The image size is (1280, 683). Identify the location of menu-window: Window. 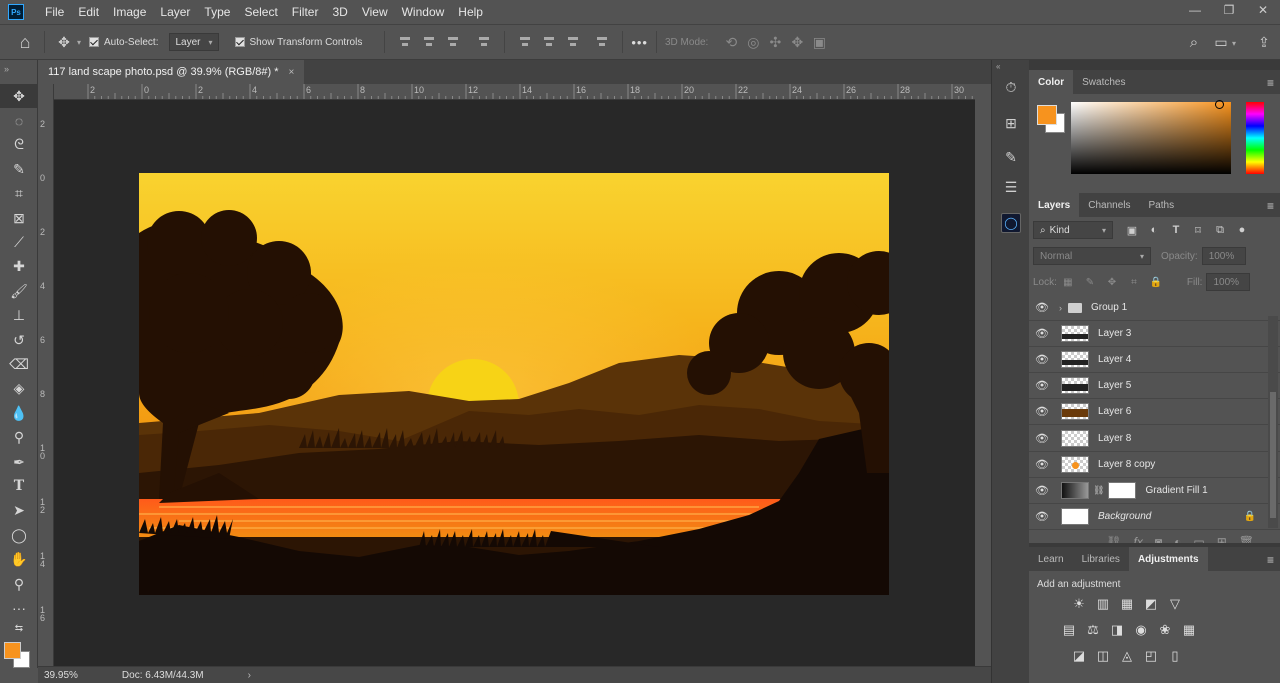
(423, 12).